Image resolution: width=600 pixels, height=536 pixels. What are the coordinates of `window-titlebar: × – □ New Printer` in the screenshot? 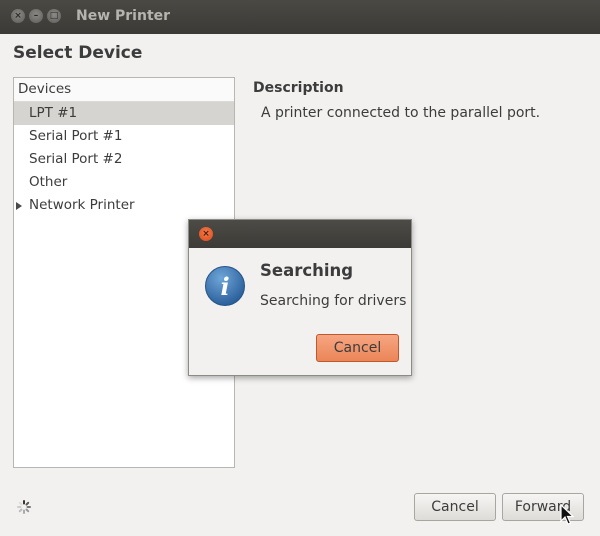 It's located at (300, 17).